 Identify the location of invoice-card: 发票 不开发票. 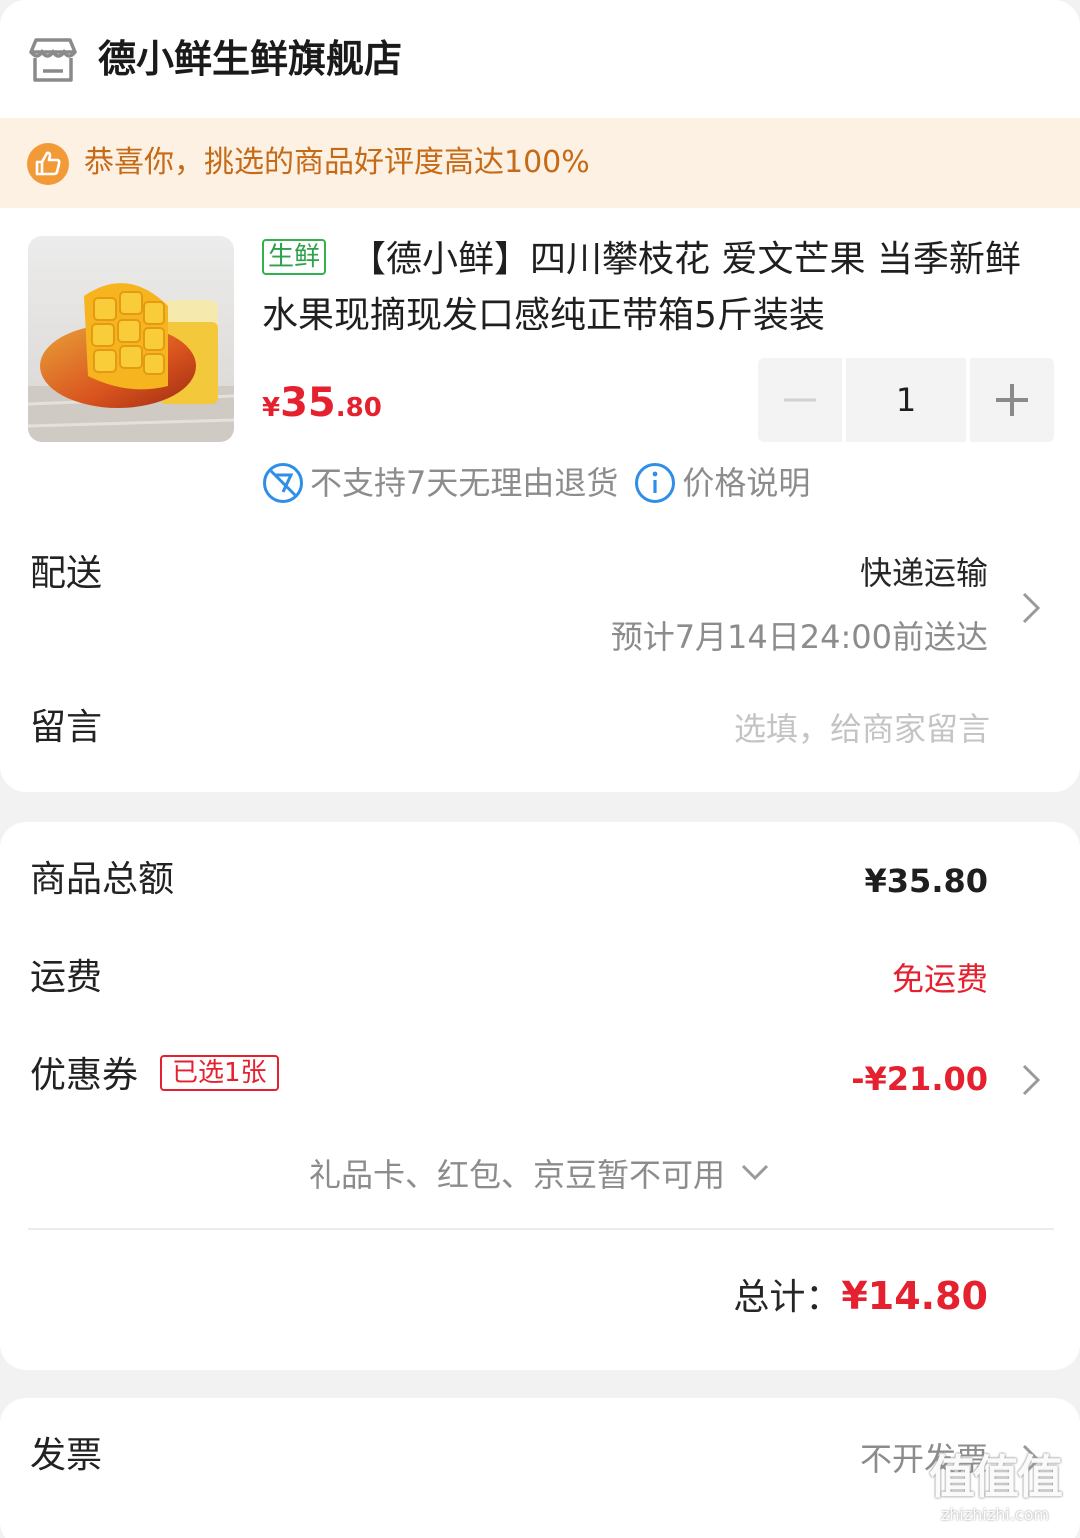
(540, 1468).